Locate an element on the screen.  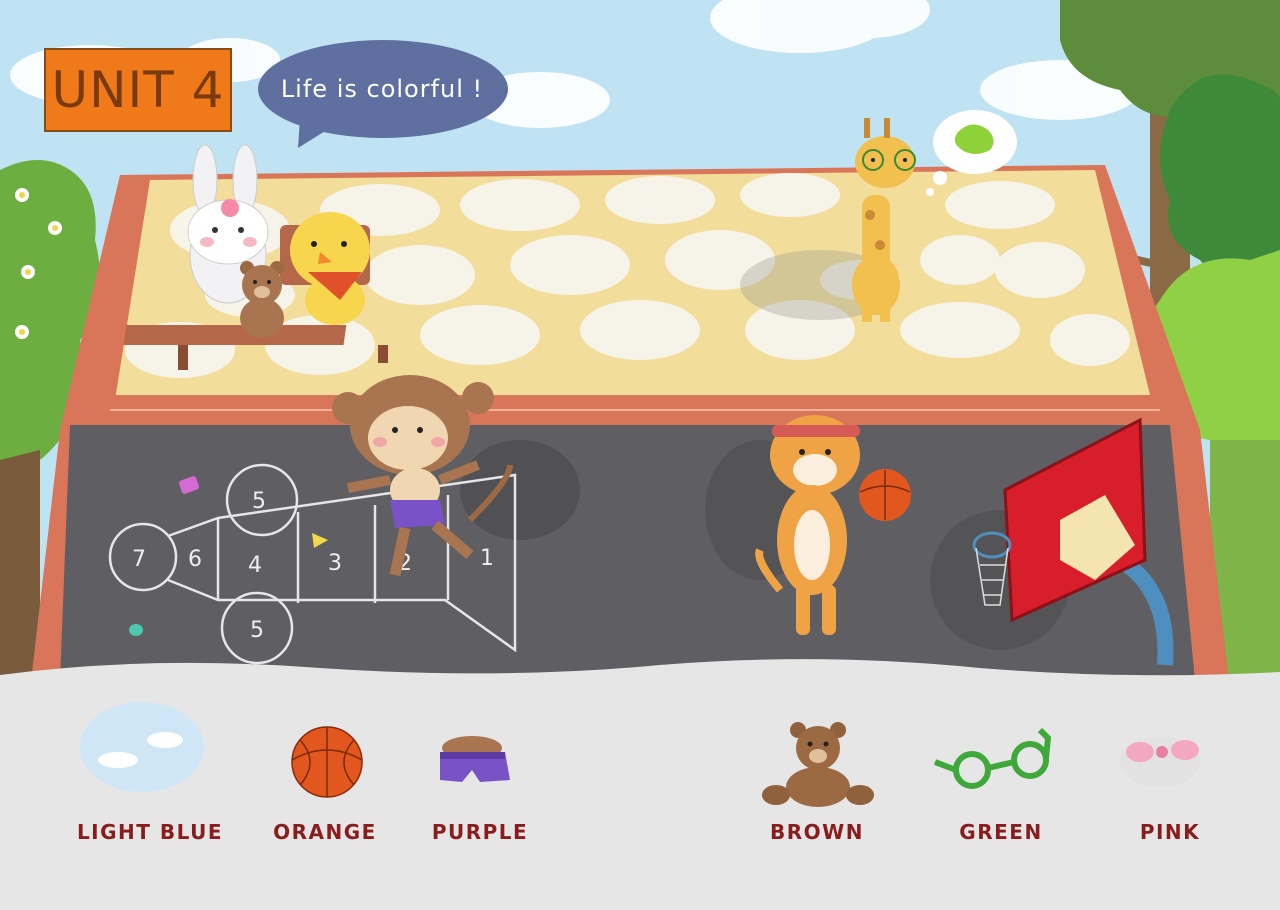
hop-number-3: 3 is located at coordinates (335, 563).